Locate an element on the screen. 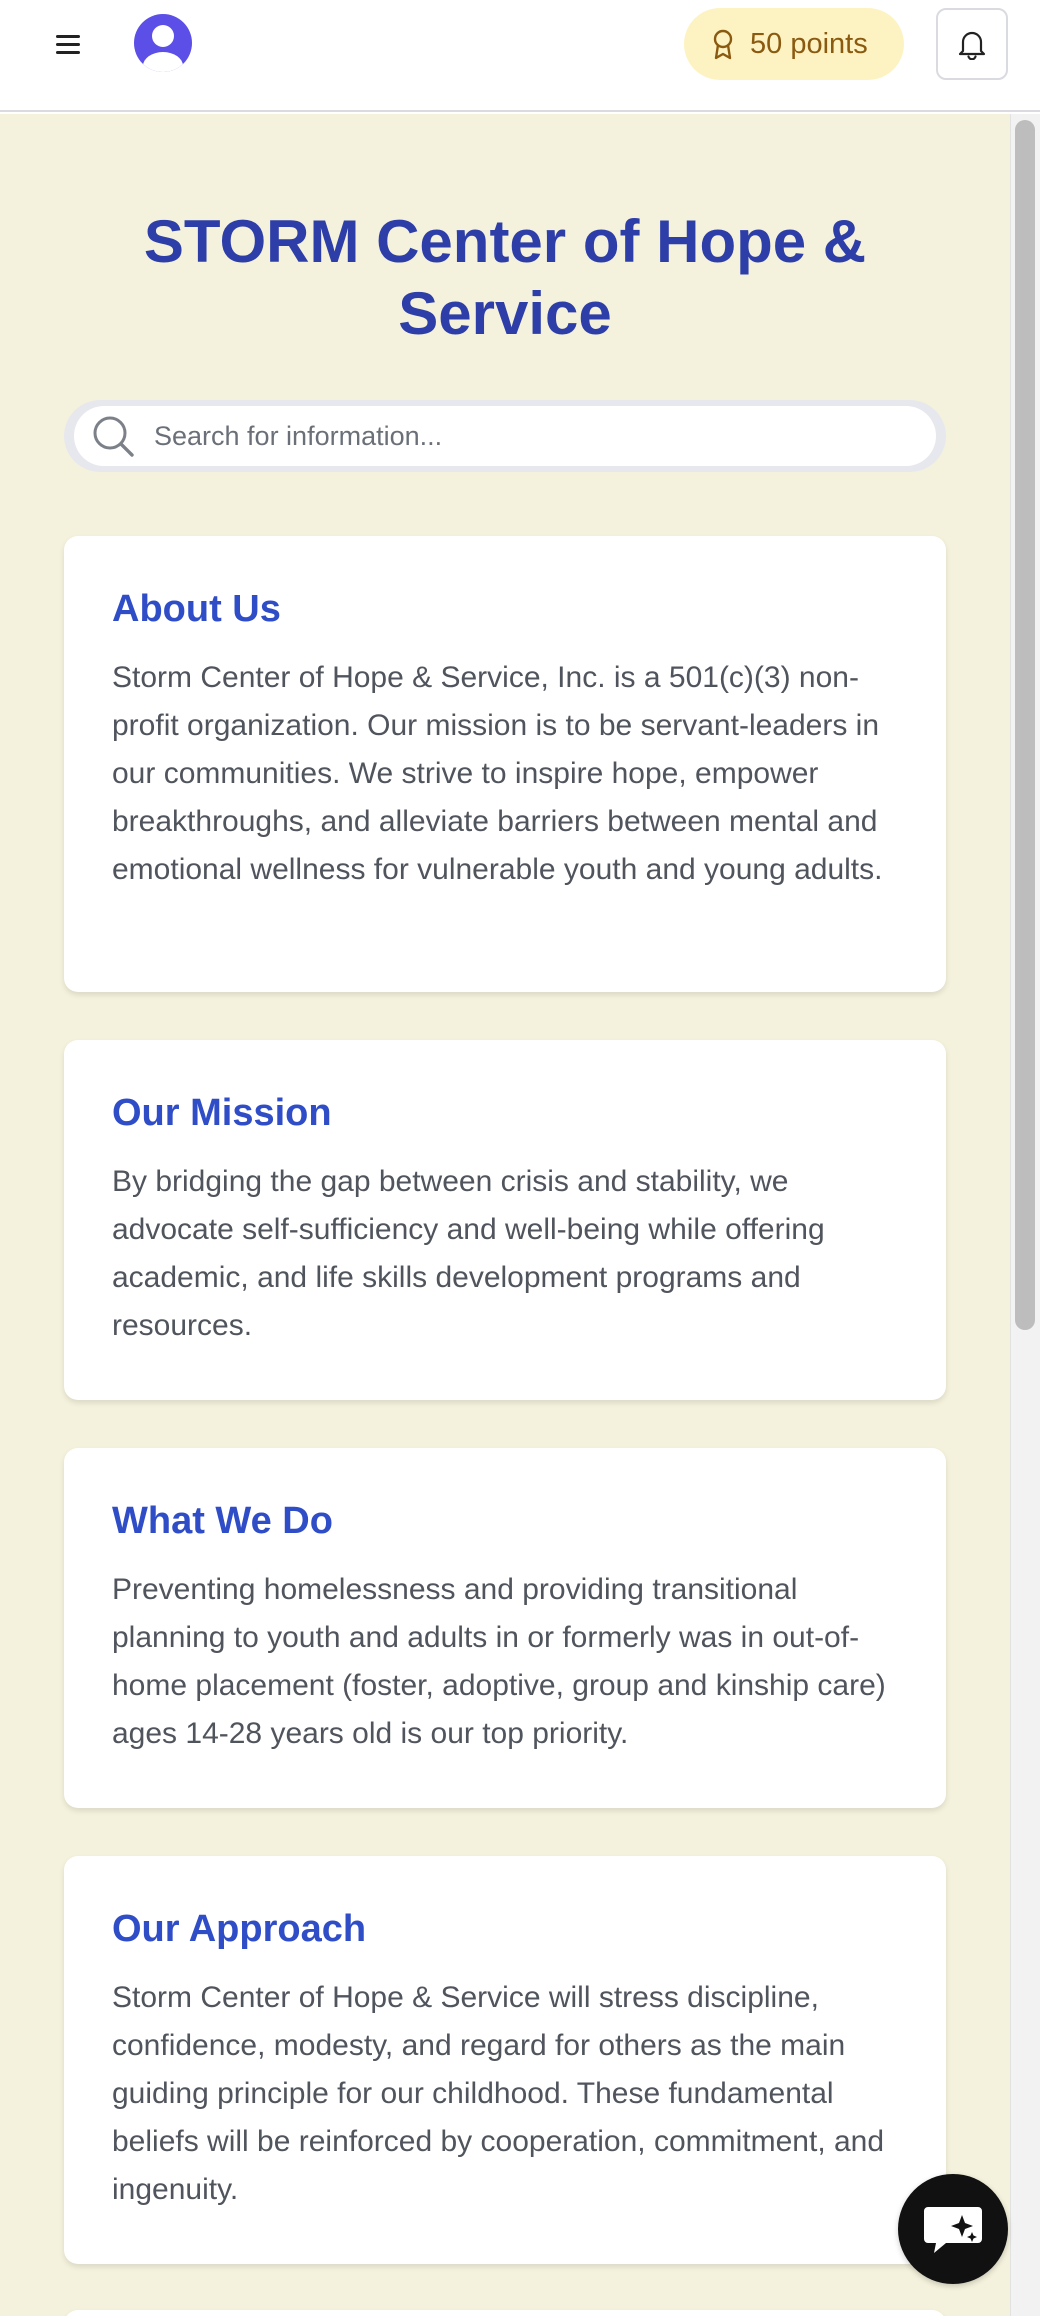 Image resolution: width=1040 pixels, height=2316 pixels. points-badge: 50 points is located at coordinates (794, 44).